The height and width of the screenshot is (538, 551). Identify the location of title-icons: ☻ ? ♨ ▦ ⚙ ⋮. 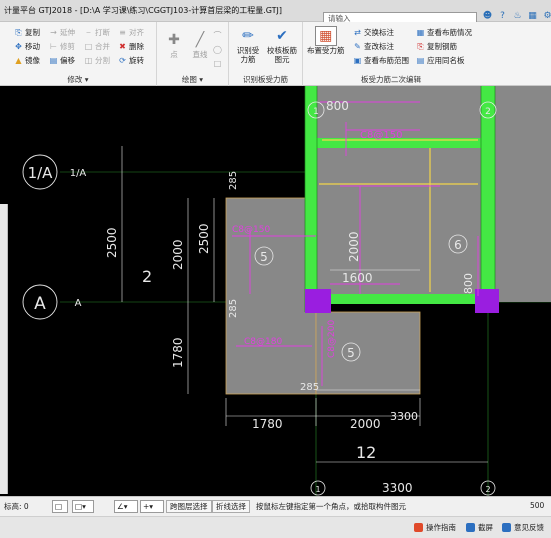
(516, 15).